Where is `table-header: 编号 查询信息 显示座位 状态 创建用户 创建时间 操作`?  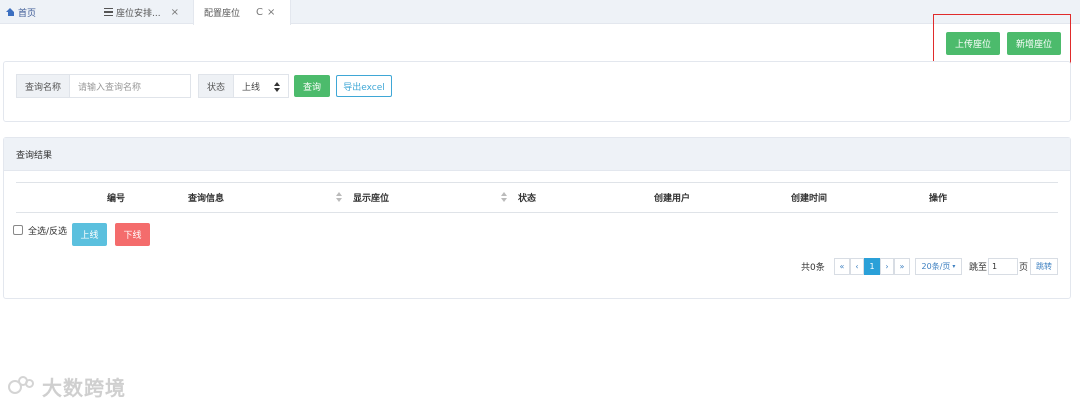 table-header: 编号 查询信息 显示座位 状态 创建用户 创建时间 操作 is located at coordinates (537, 197).